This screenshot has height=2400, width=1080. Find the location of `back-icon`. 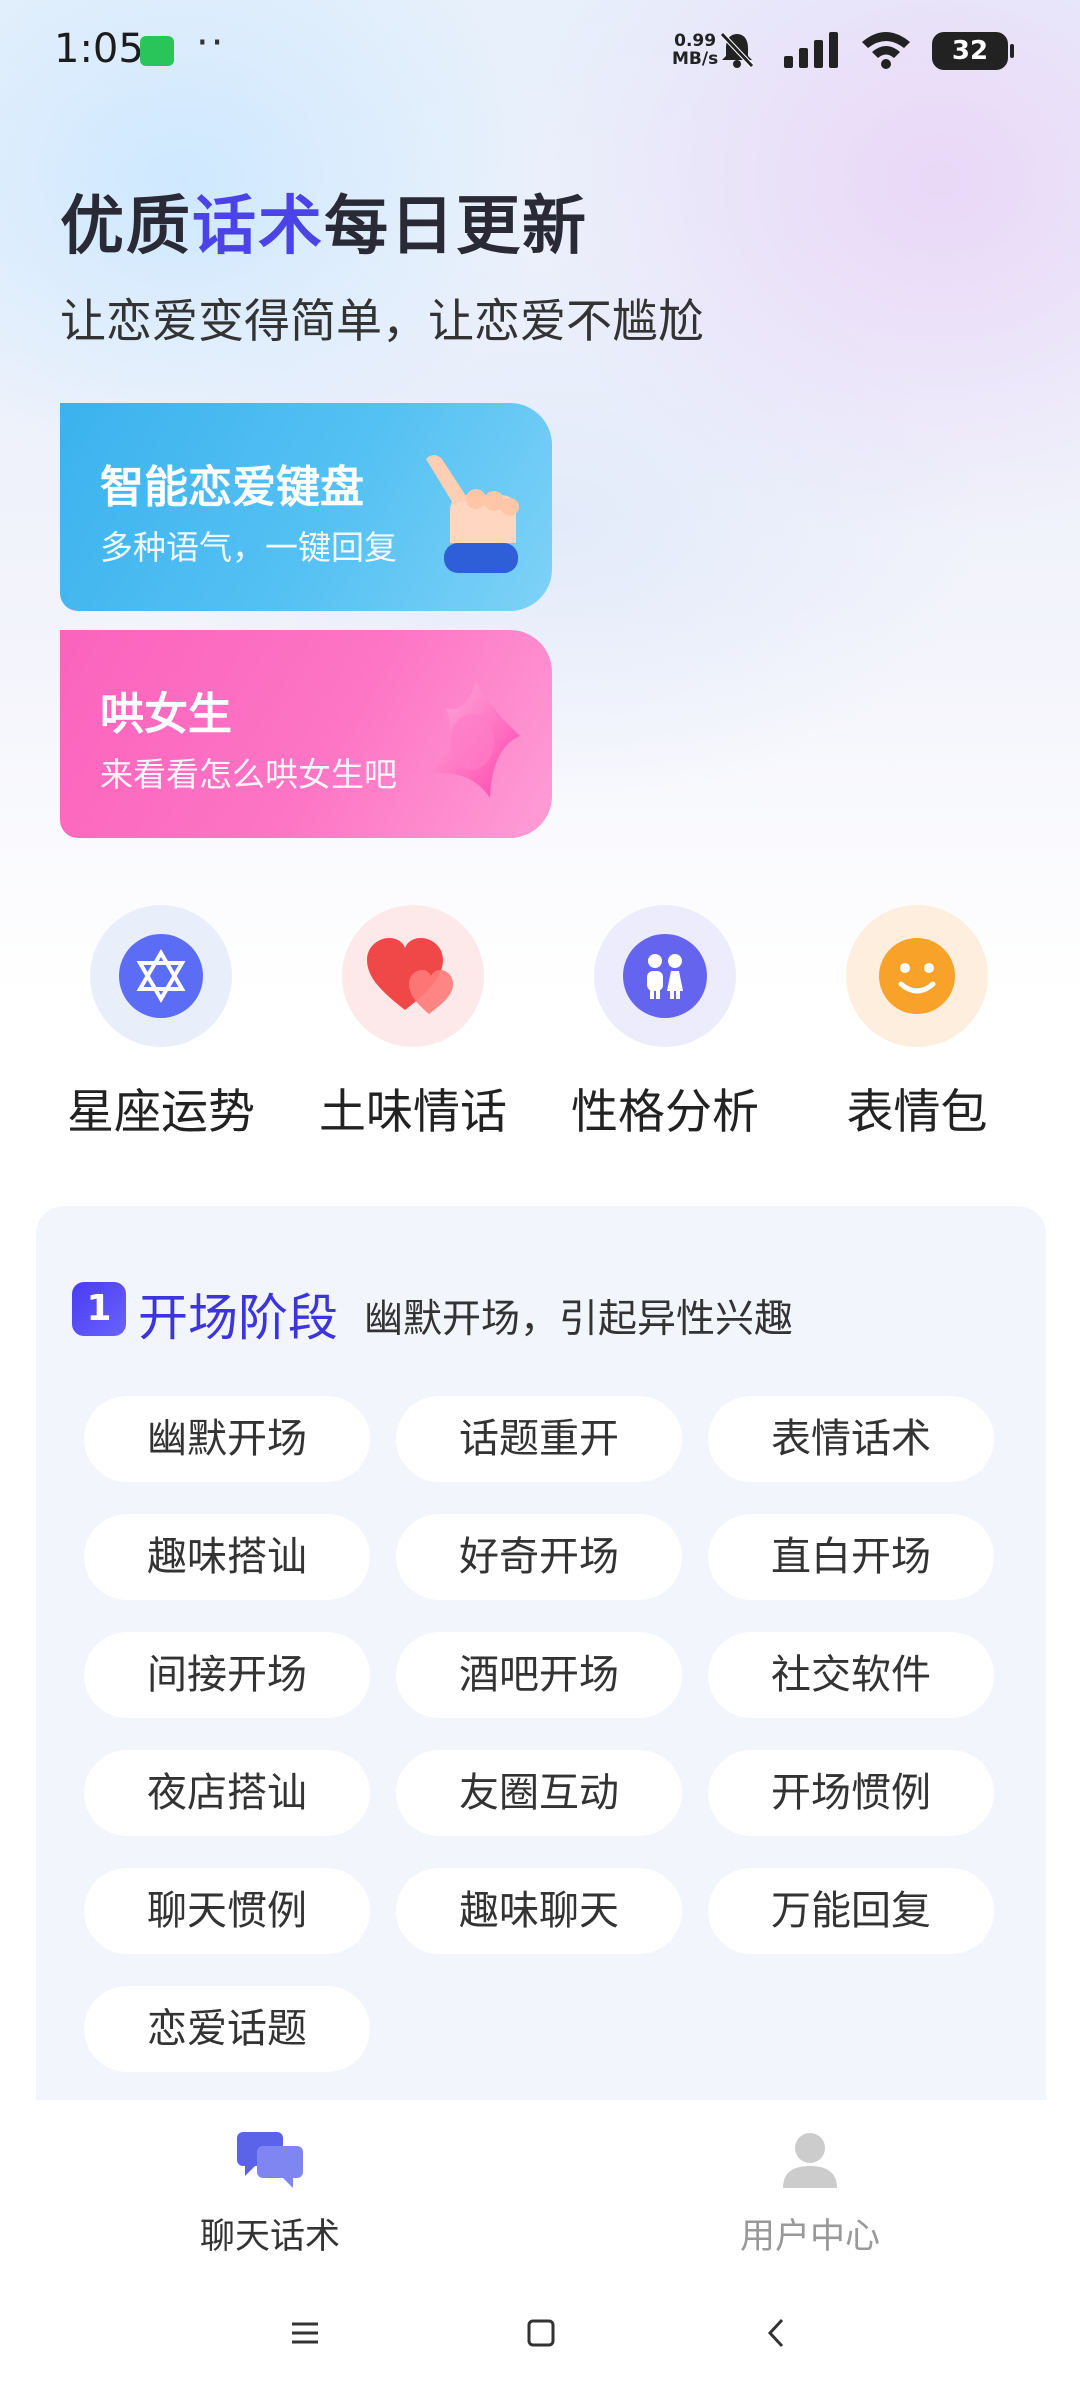

back-icon is located at coordinates (777, 2333).